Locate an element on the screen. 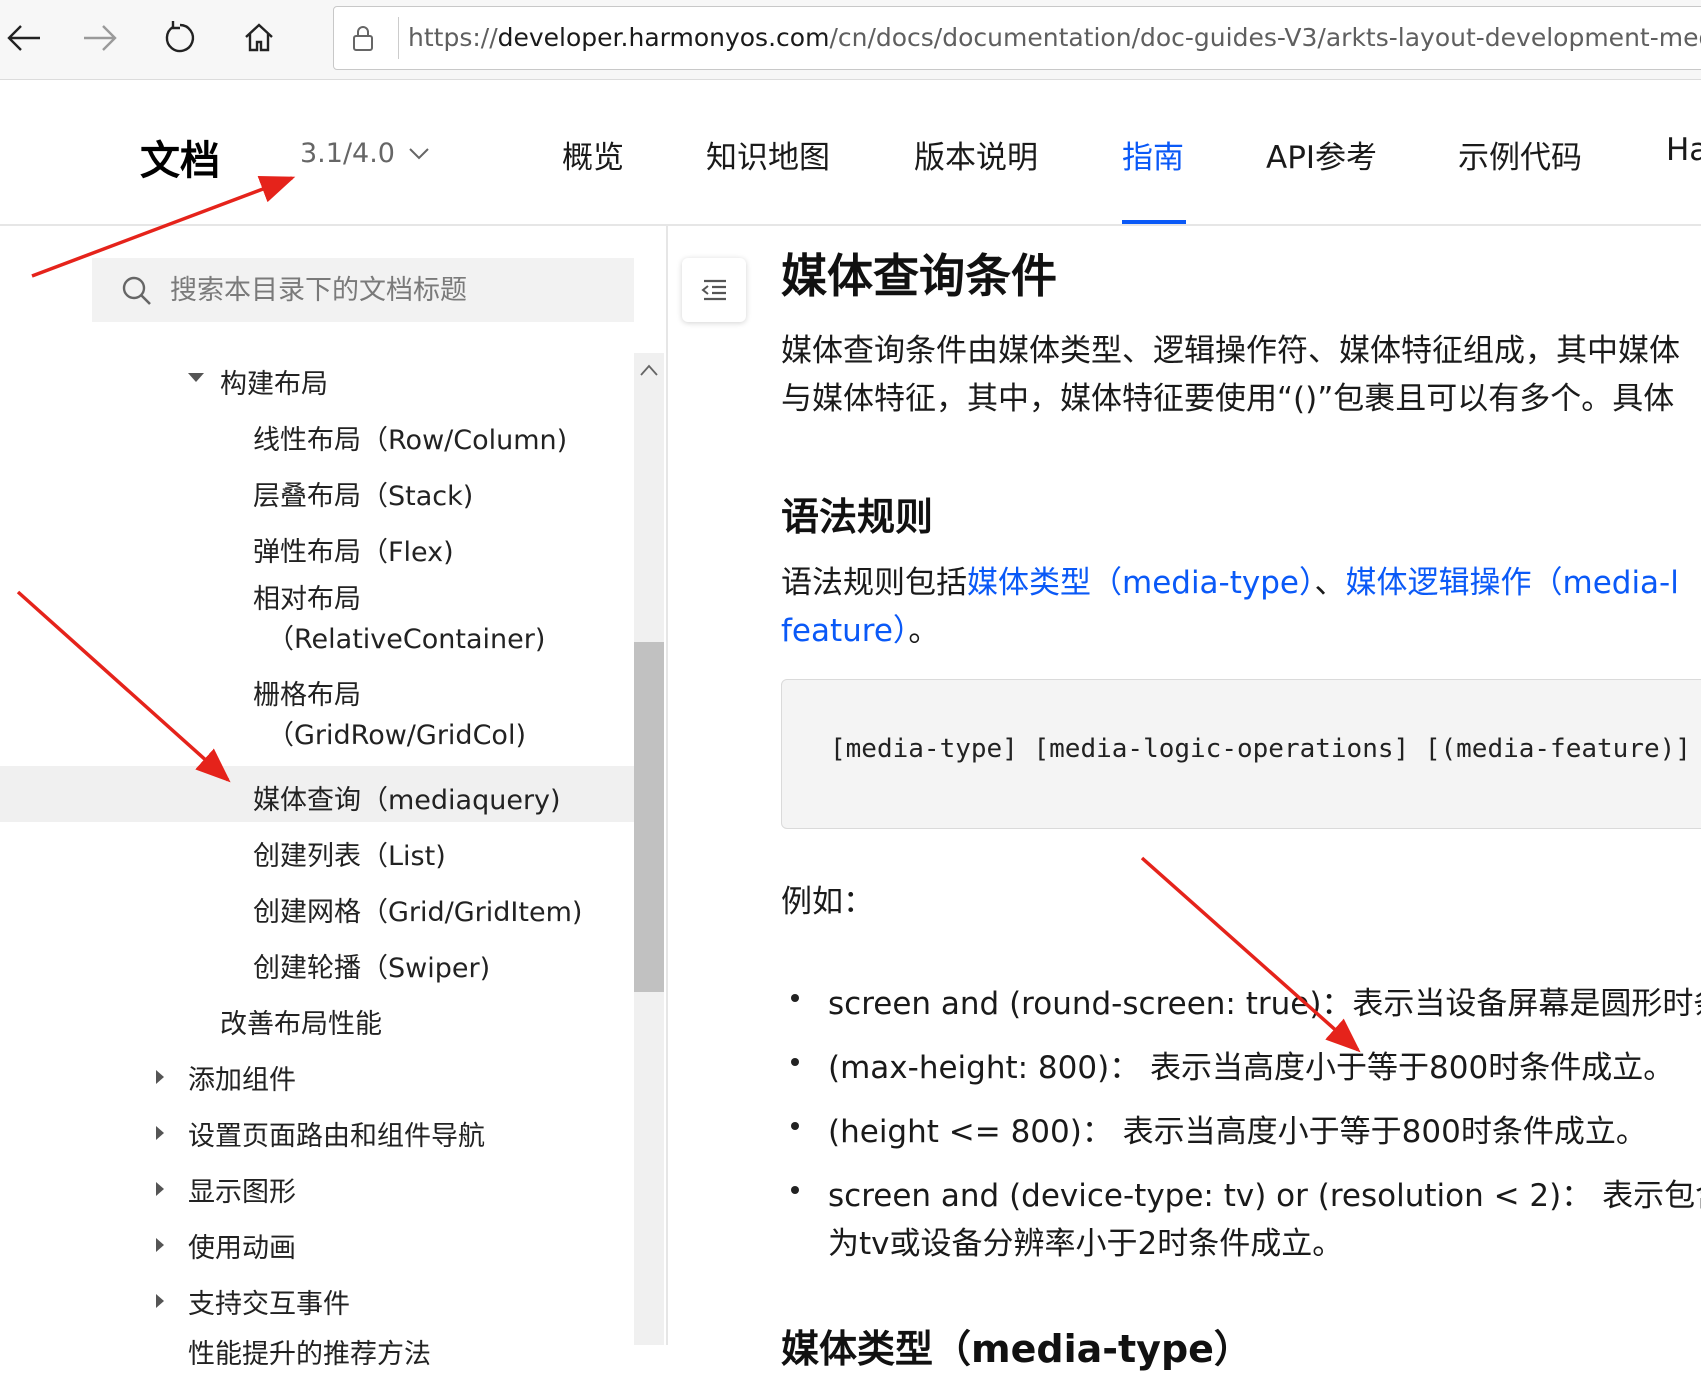 This screenshot has height=1373, width=1701. toggle-sidebar-button is located at coordinates (714, 290).